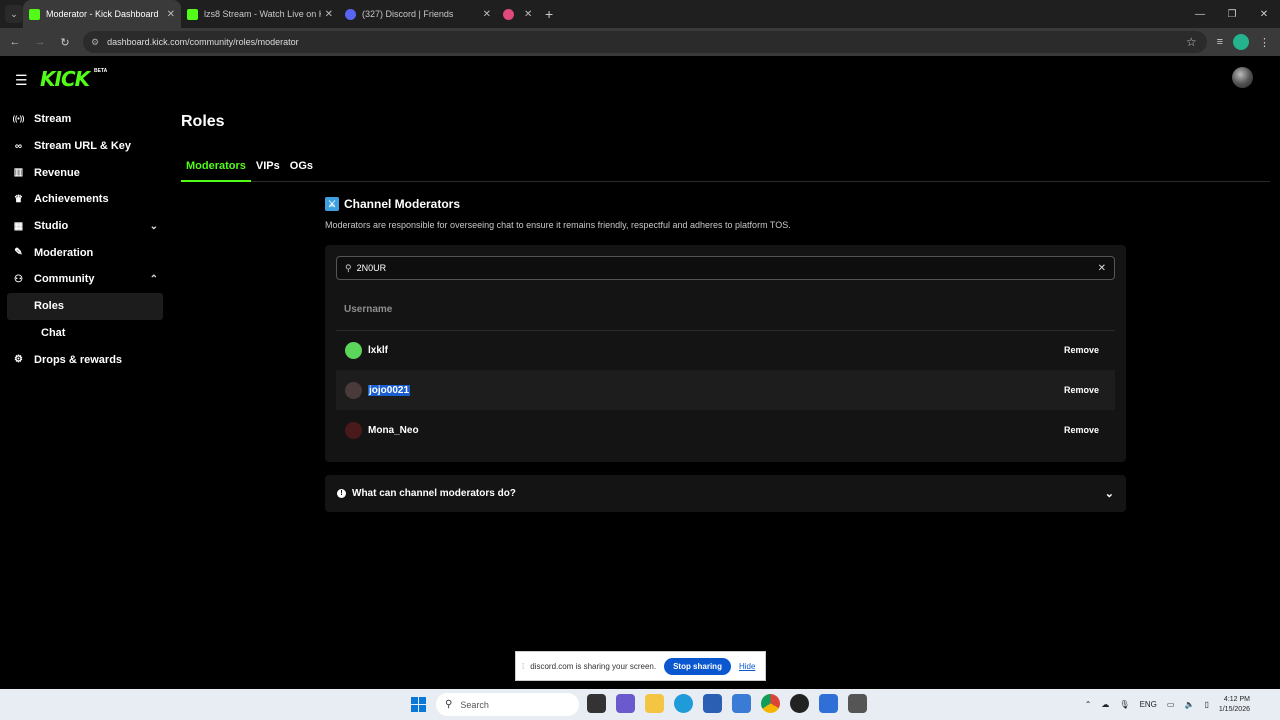 This screenshot has height=720, width=1280. Describe the element at coordinates (393, 430) in the screenshot. I see `username: Mona_Neo` at that location.